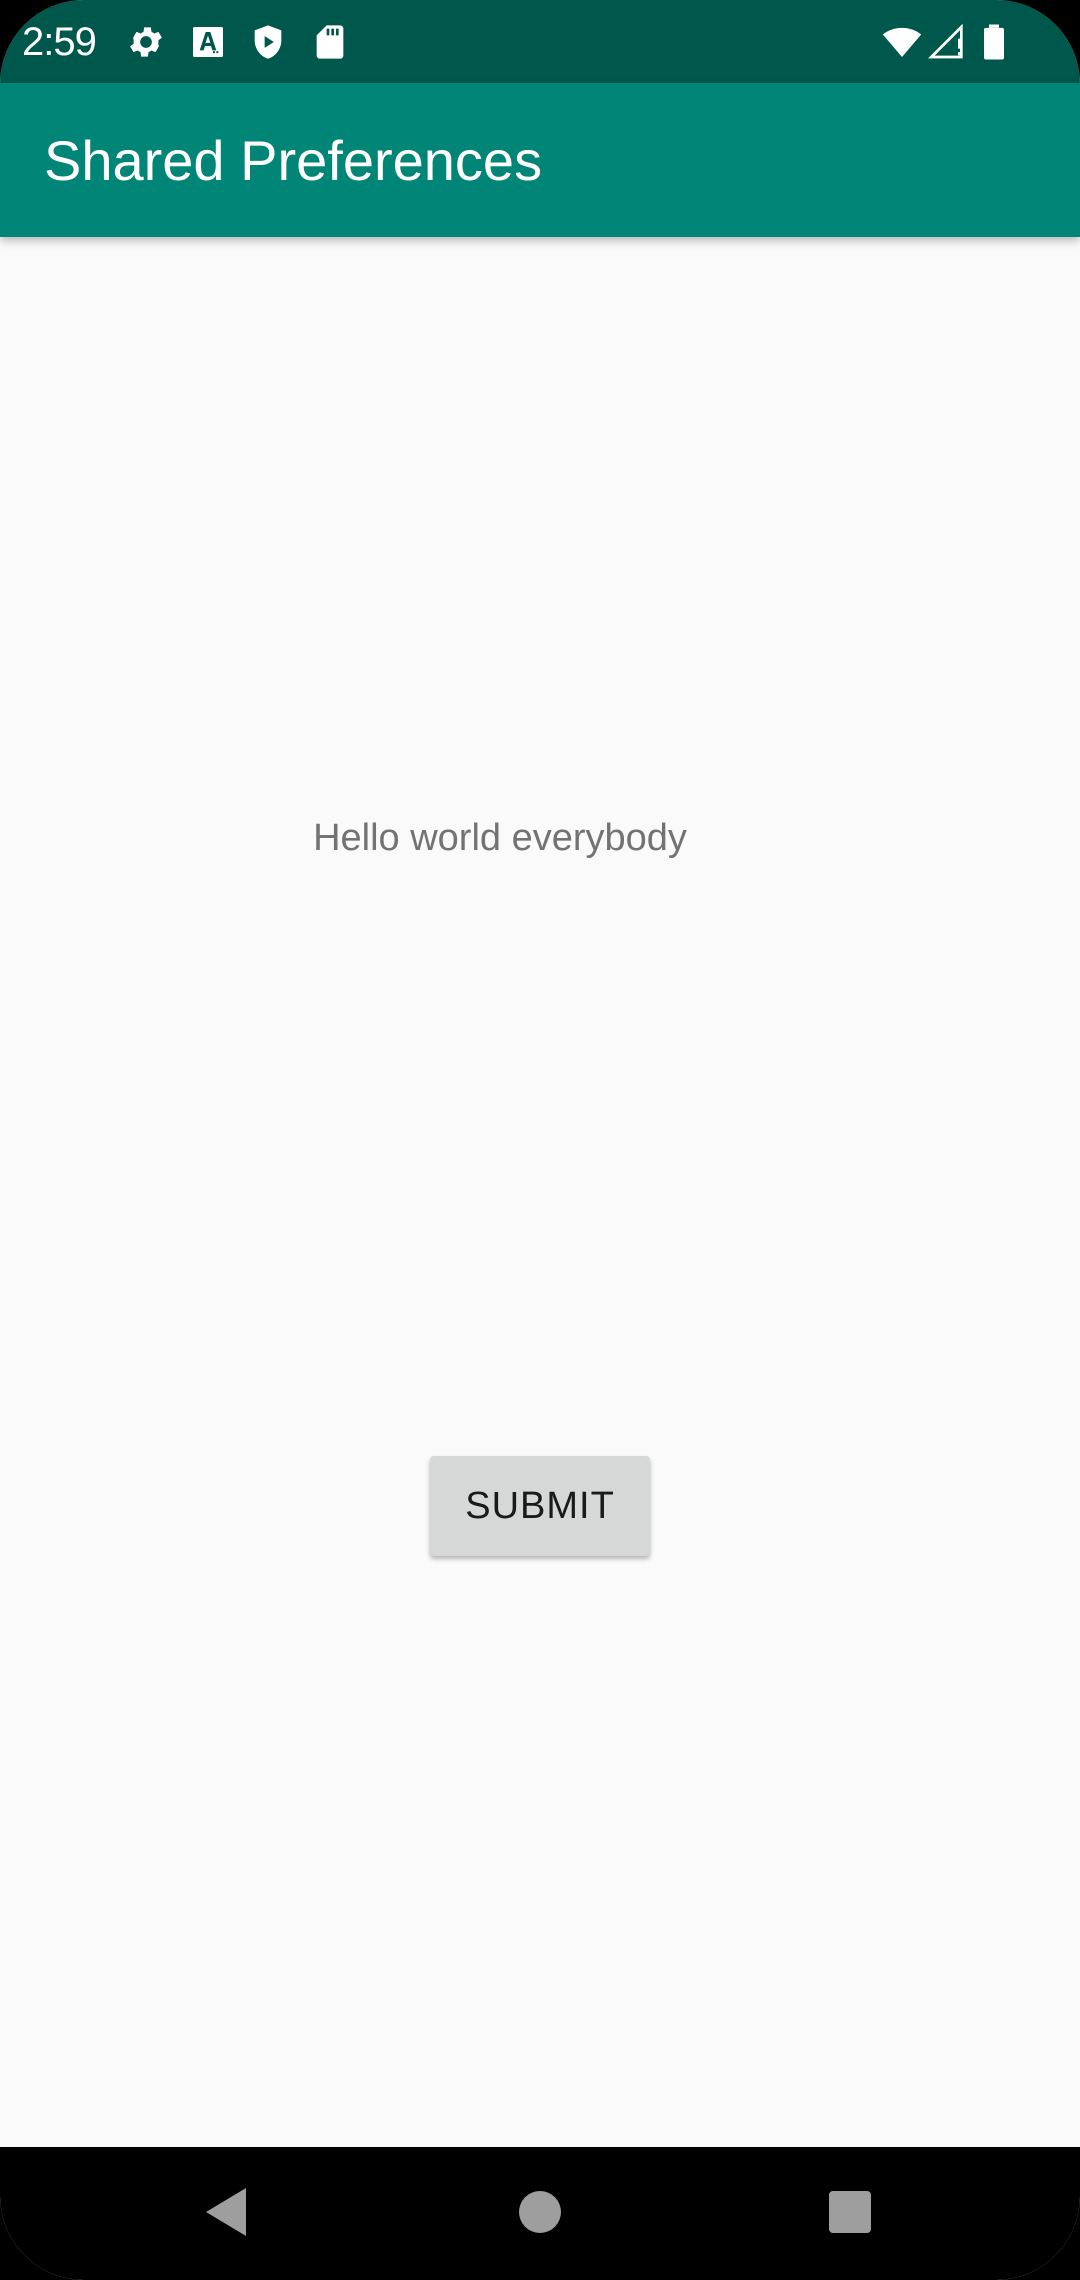 This screenshot has width=1080, height=2280. I want to click on status-time: 2:59, so click(59, 42).